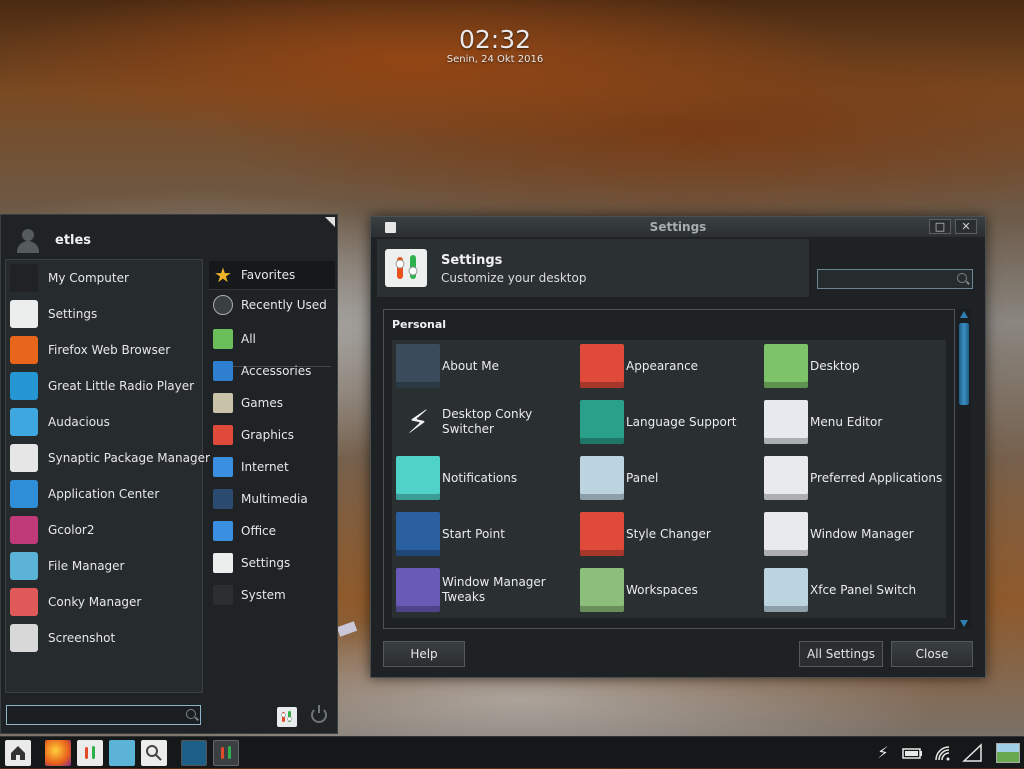  What do you see at coordinates (272, 339) in the screenshot?
I see `category-item: All` at bounding box center [272, 339].